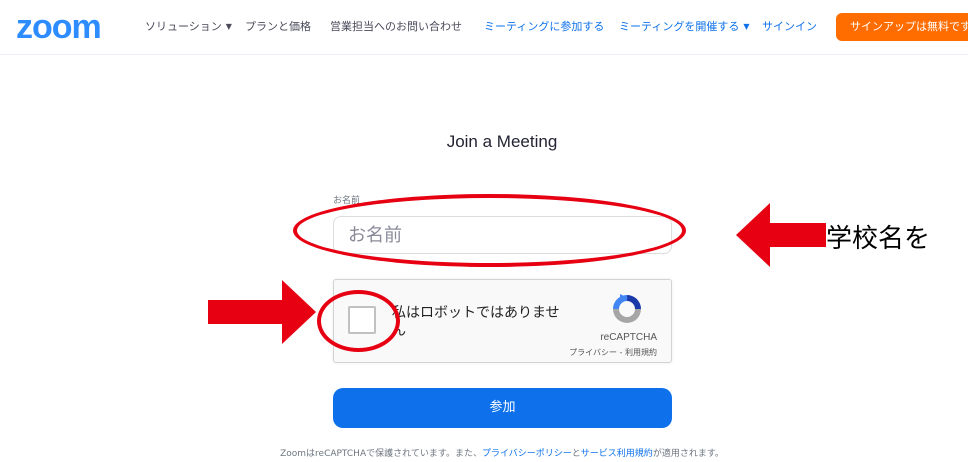 The image size is (968, 462). I want to click on nav-host-meeting: ミーティングを開催する ▼, so click(684, 27).